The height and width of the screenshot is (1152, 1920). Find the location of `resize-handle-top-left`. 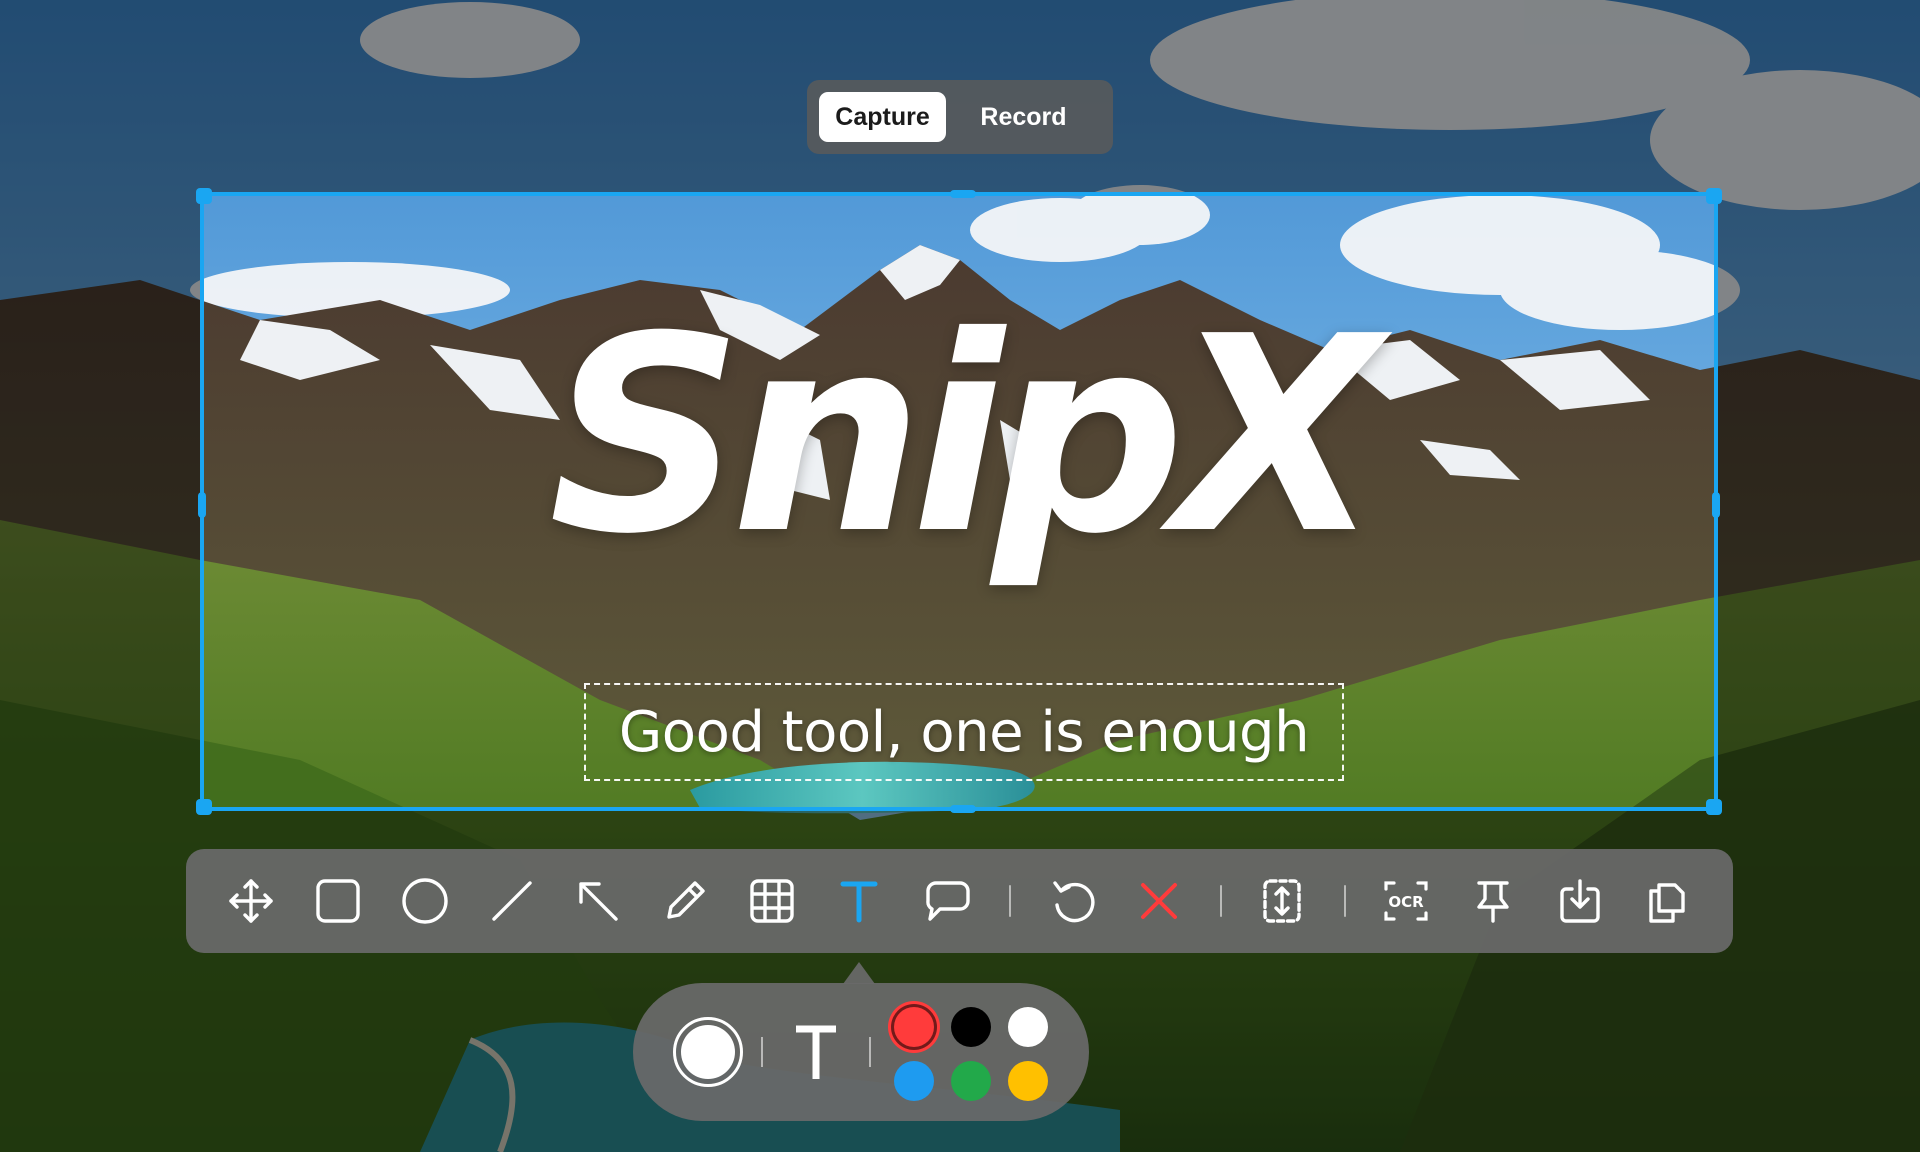

resize-handle-top-left is located at coordinates (204, 196).